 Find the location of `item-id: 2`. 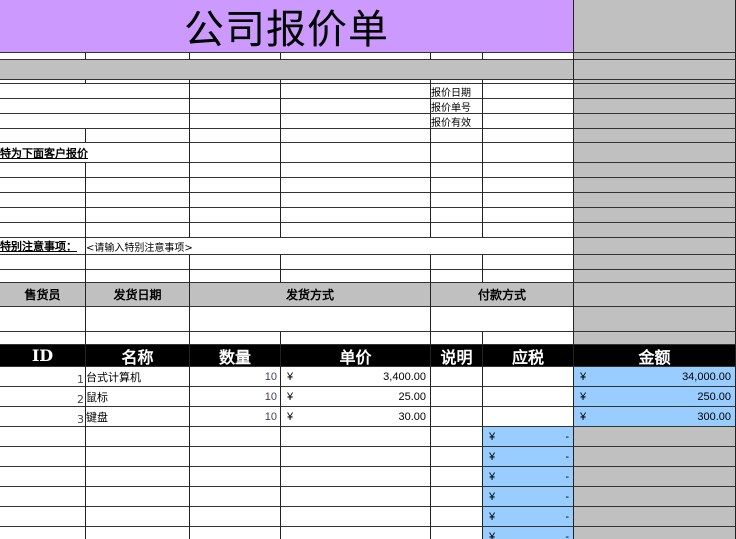

item-id: 2 is located at coordinates (43, 397).